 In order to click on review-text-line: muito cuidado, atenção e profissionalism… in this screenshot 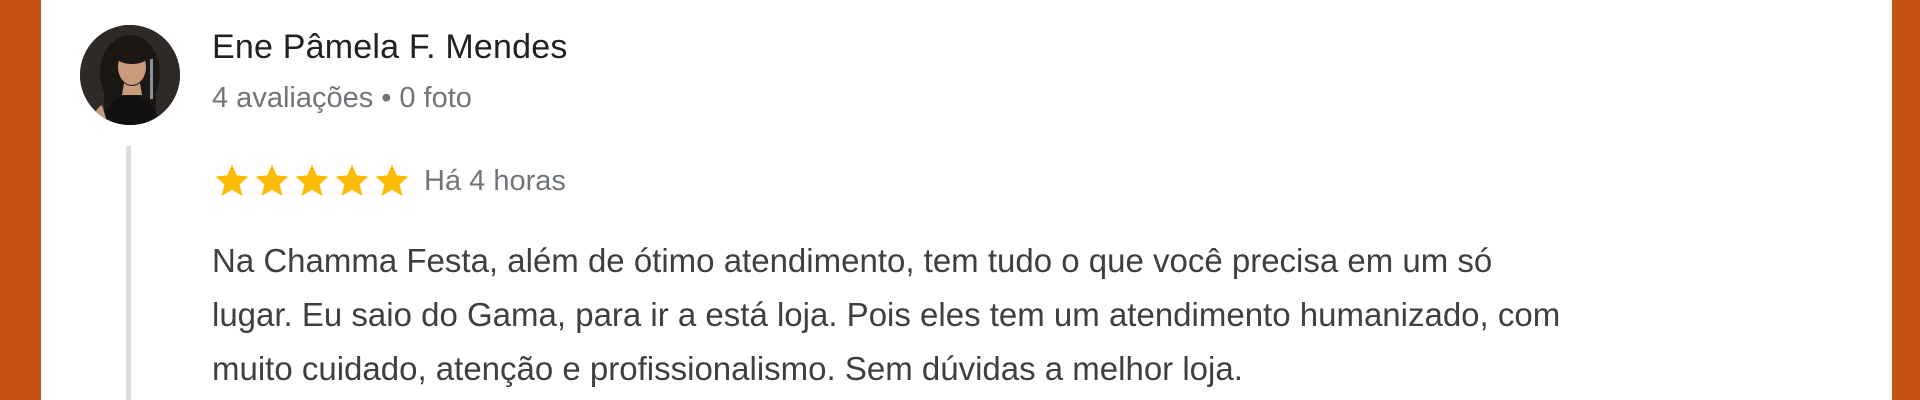, I will do `click(727, 368)`.